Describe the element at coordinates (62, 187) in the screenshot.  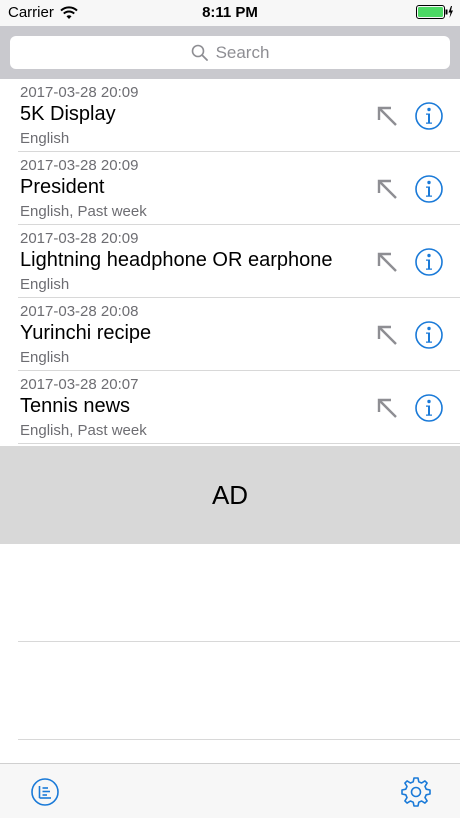
I see `history-query: President` at that location.